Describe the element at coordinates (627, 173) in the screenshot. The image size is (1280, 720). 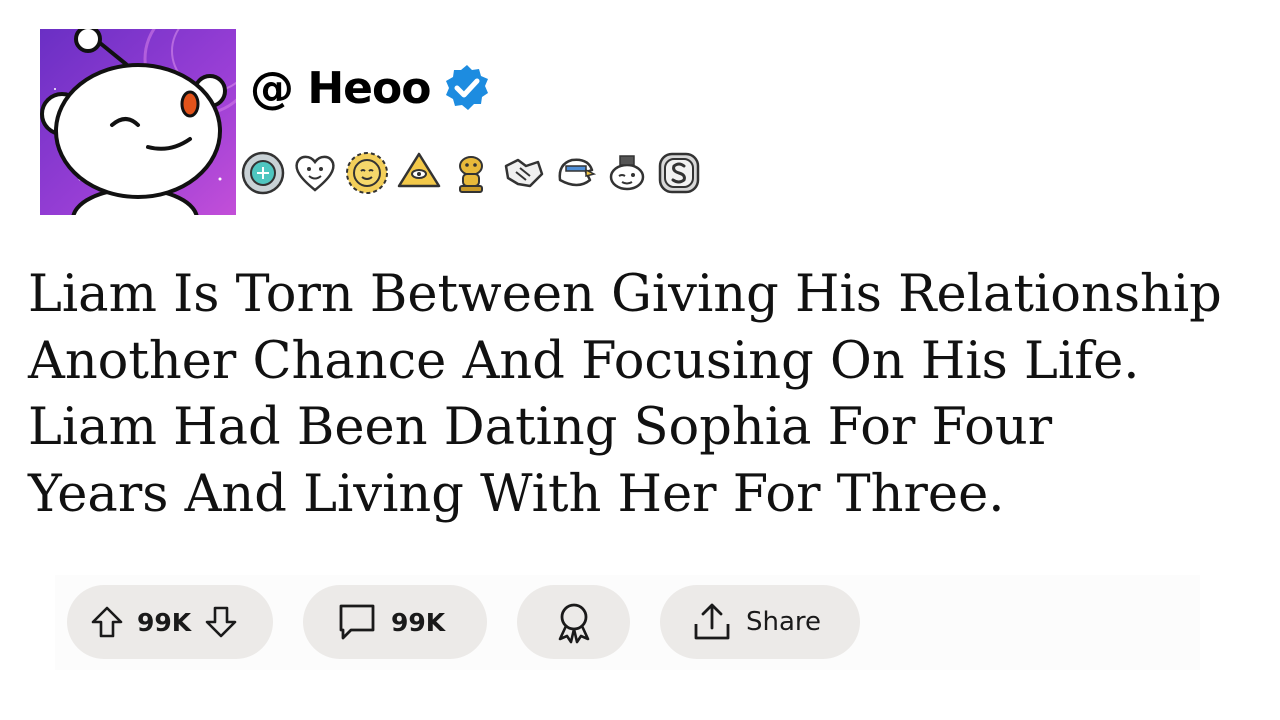
I see `wink-snoo-award-icon` at that location.